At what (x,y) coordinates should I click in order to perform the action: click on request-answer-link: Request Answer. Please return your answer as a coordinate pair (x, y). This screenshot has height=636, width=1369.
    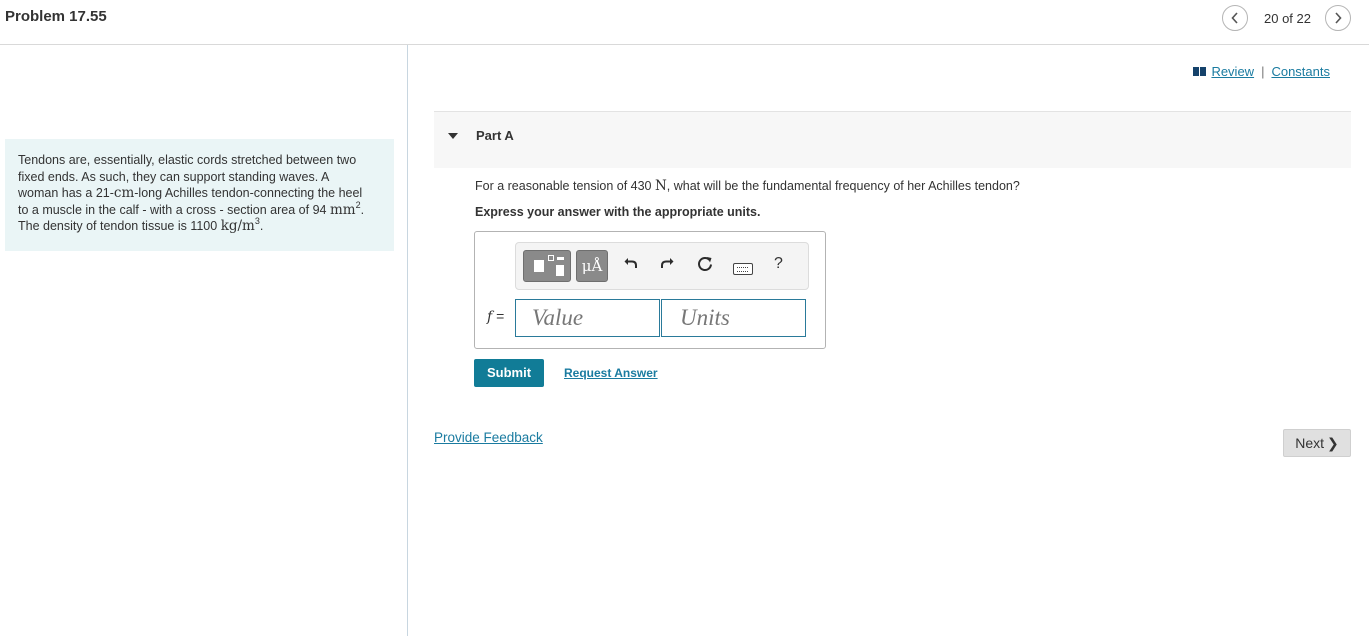
    Looking at the image, I should click on (611, 373).